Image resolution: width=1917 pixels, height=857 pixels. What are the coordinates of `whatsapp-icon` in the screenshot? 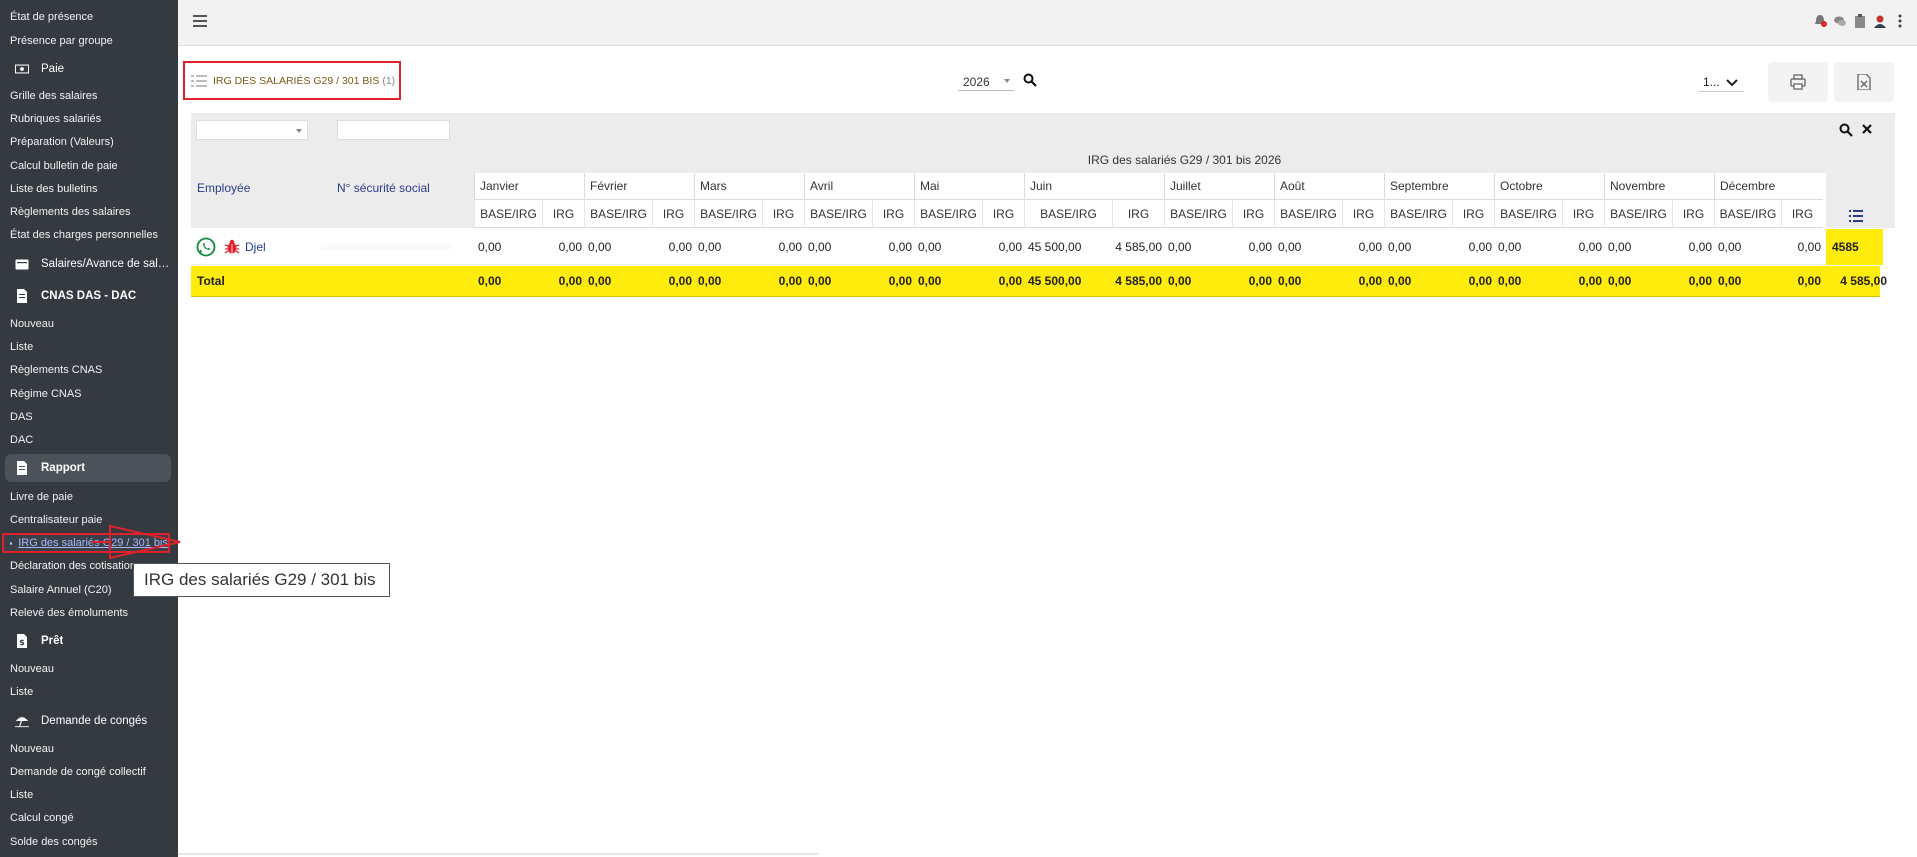 It's located at (206, 247).